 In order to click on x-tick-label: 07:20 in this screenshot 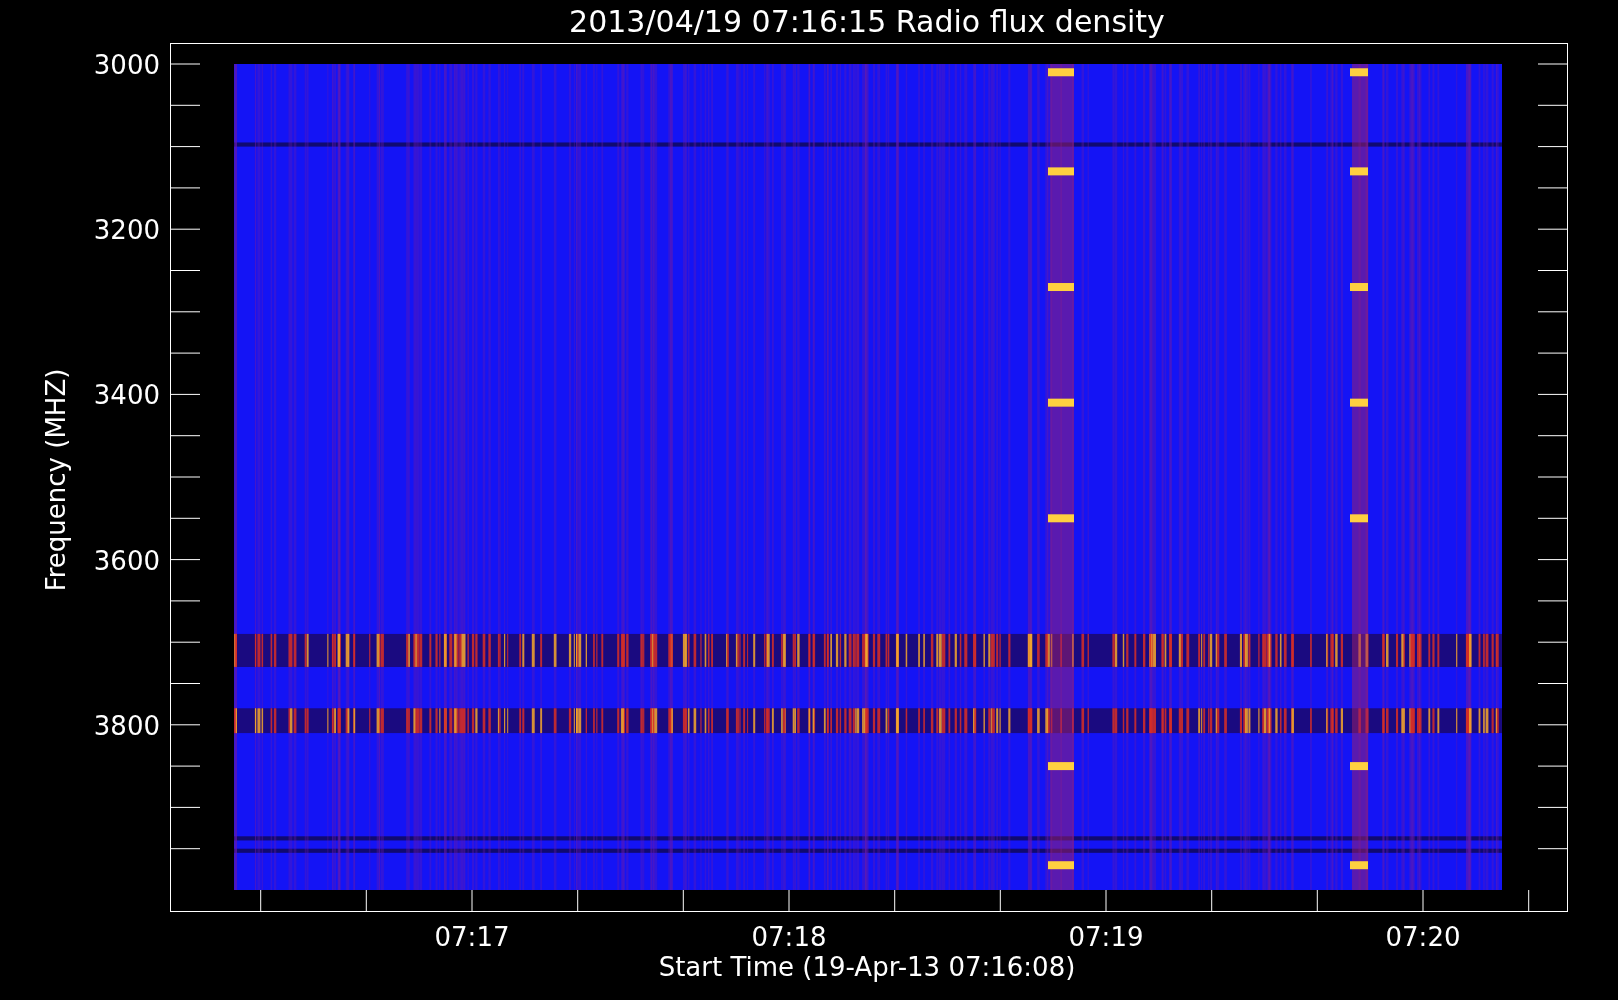, I will do `click(1423, 937)`.